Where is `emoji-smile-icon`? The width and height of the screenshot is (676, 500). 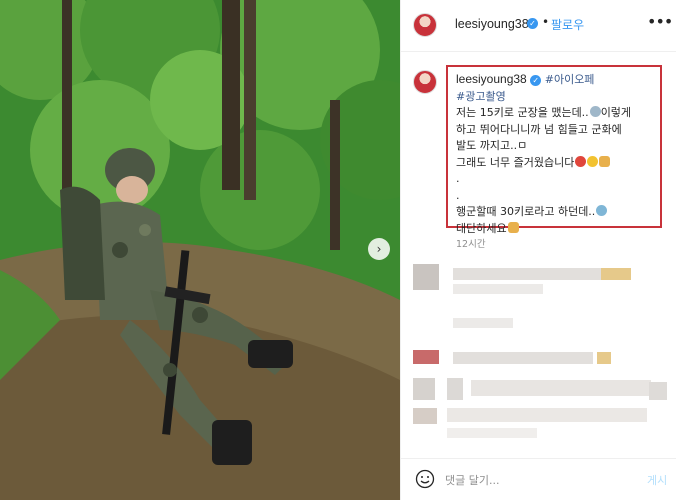 emoji-smile-icon is located at coordinates (425, 479).